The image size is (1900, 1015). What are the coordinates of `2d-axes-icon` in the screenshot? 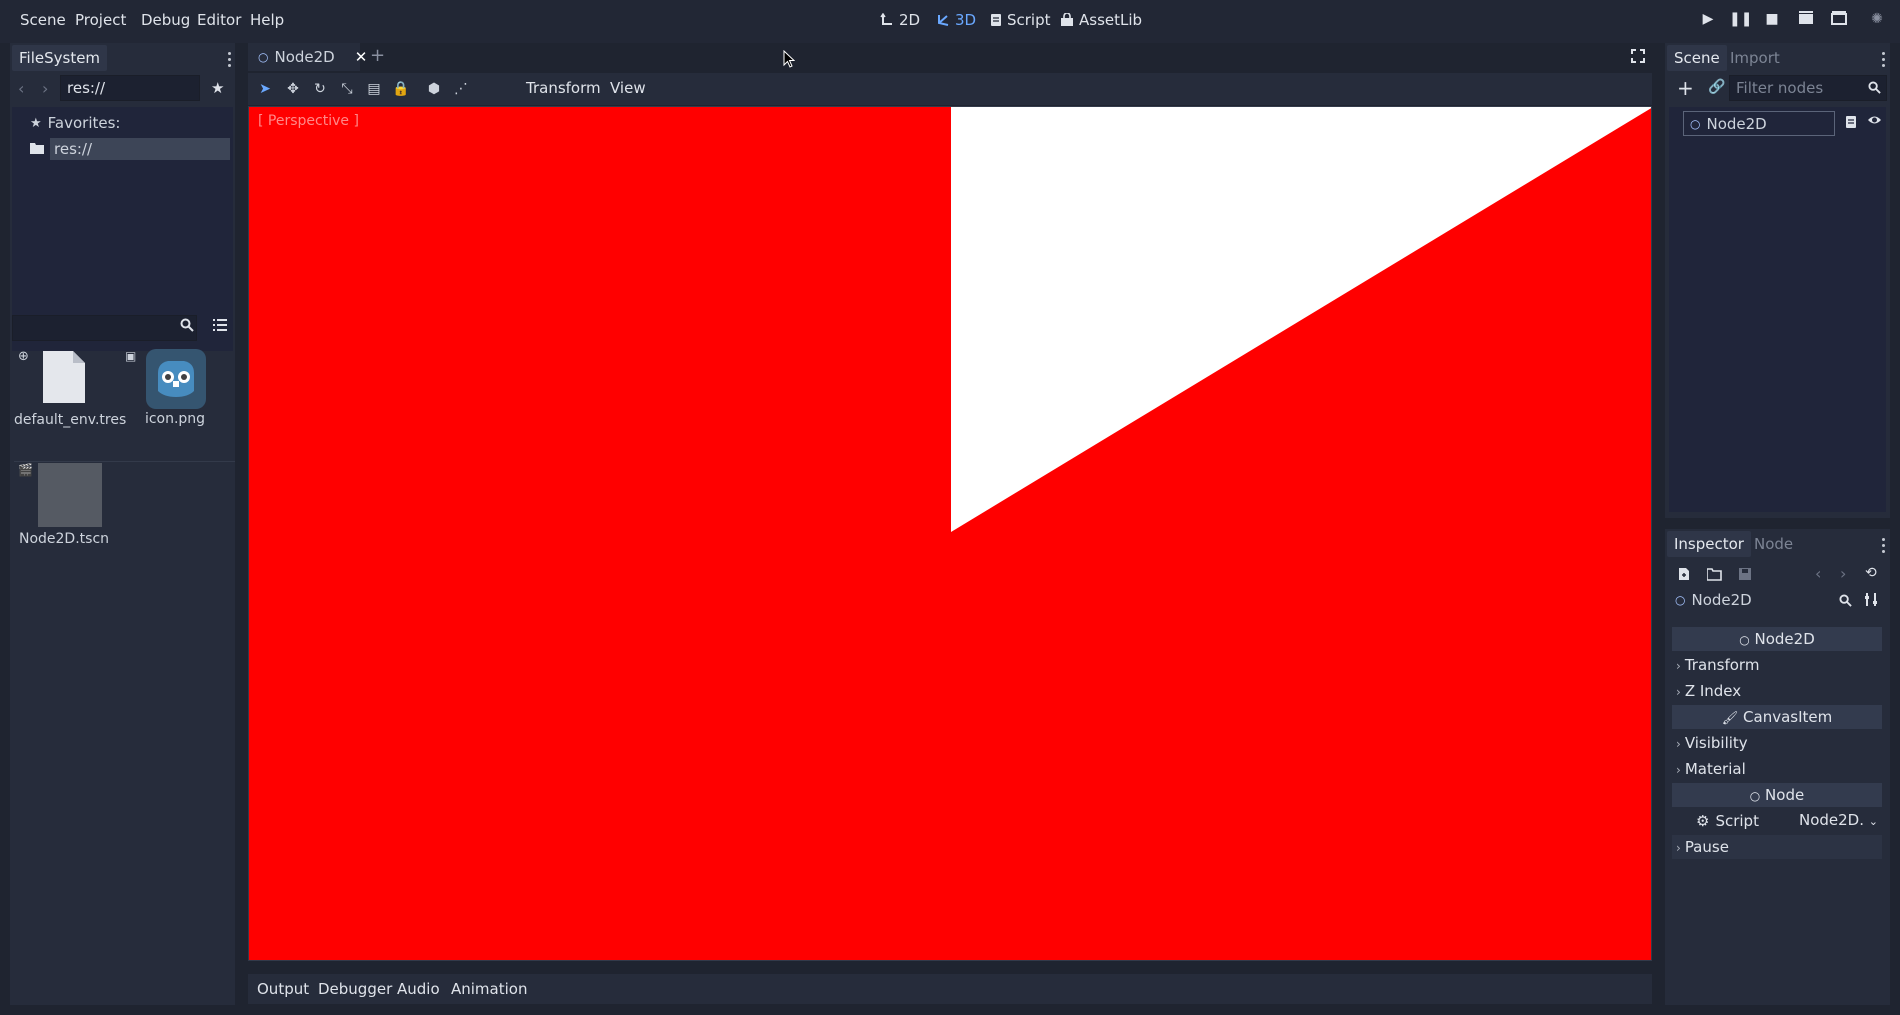 It's located at (887, 20).